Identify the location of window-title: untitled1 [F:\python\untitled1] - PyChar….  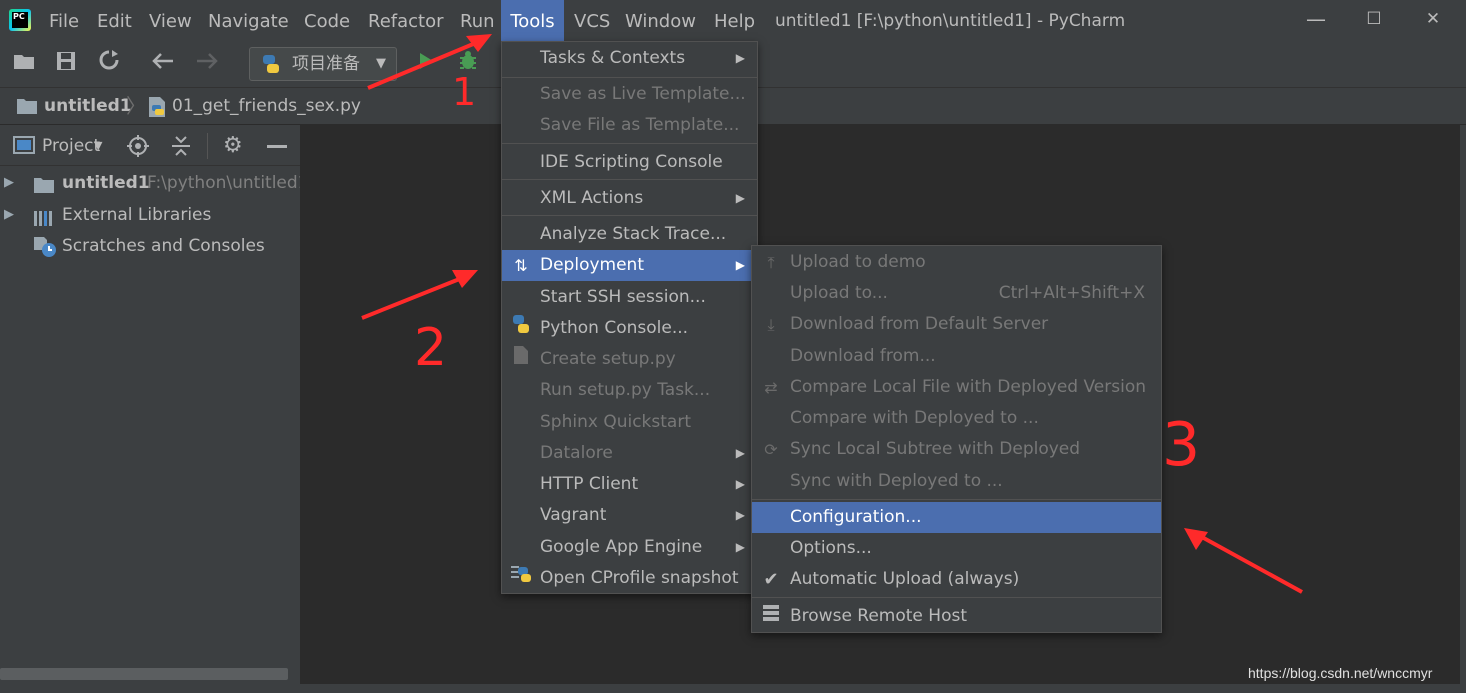
(950, 21).